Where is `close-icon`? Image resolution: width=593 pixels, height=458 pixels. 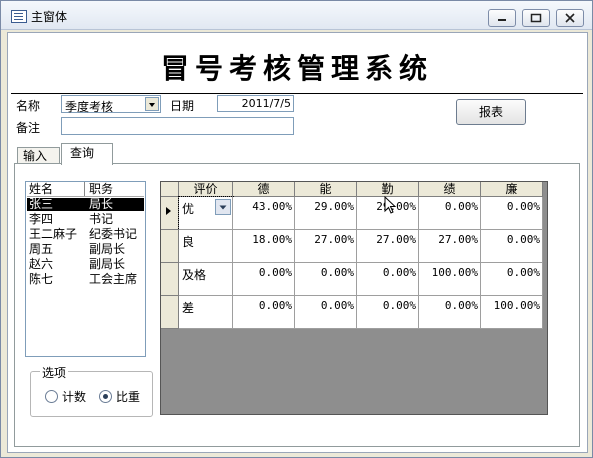
close-icon is located at coordinates (570, 18).